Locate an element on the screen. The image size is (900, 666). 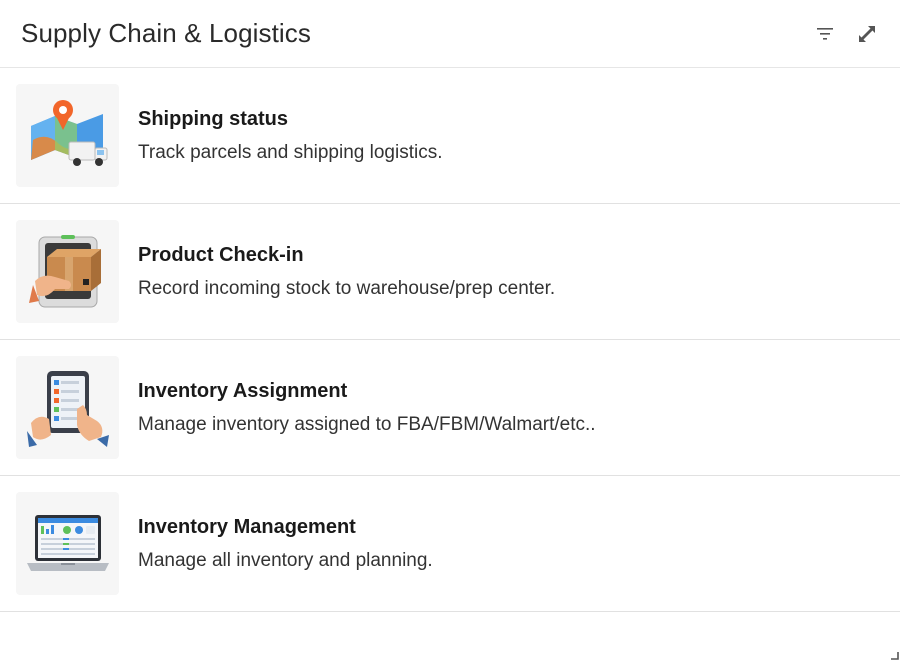
expand-button is located at coordinates (867, 34).